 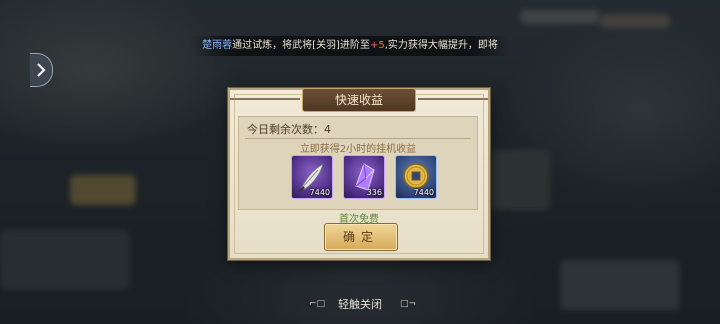 What do you see at coordinates (41, 70) in the screenshot?
I see `chevron-right-icon` at bounding box center [41, 70].